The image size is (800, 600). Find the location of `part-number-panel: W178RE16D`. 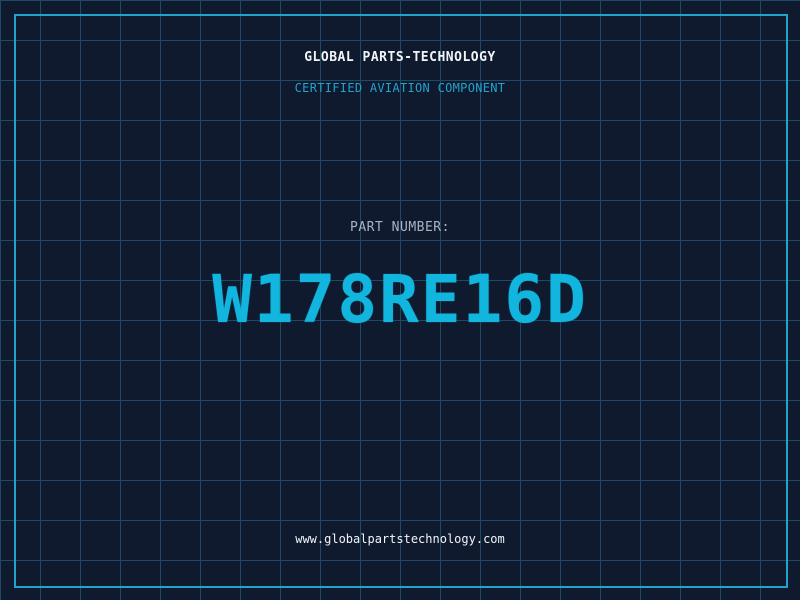

part-number-panel: W178RE16D is located at coordinates (400, 300).